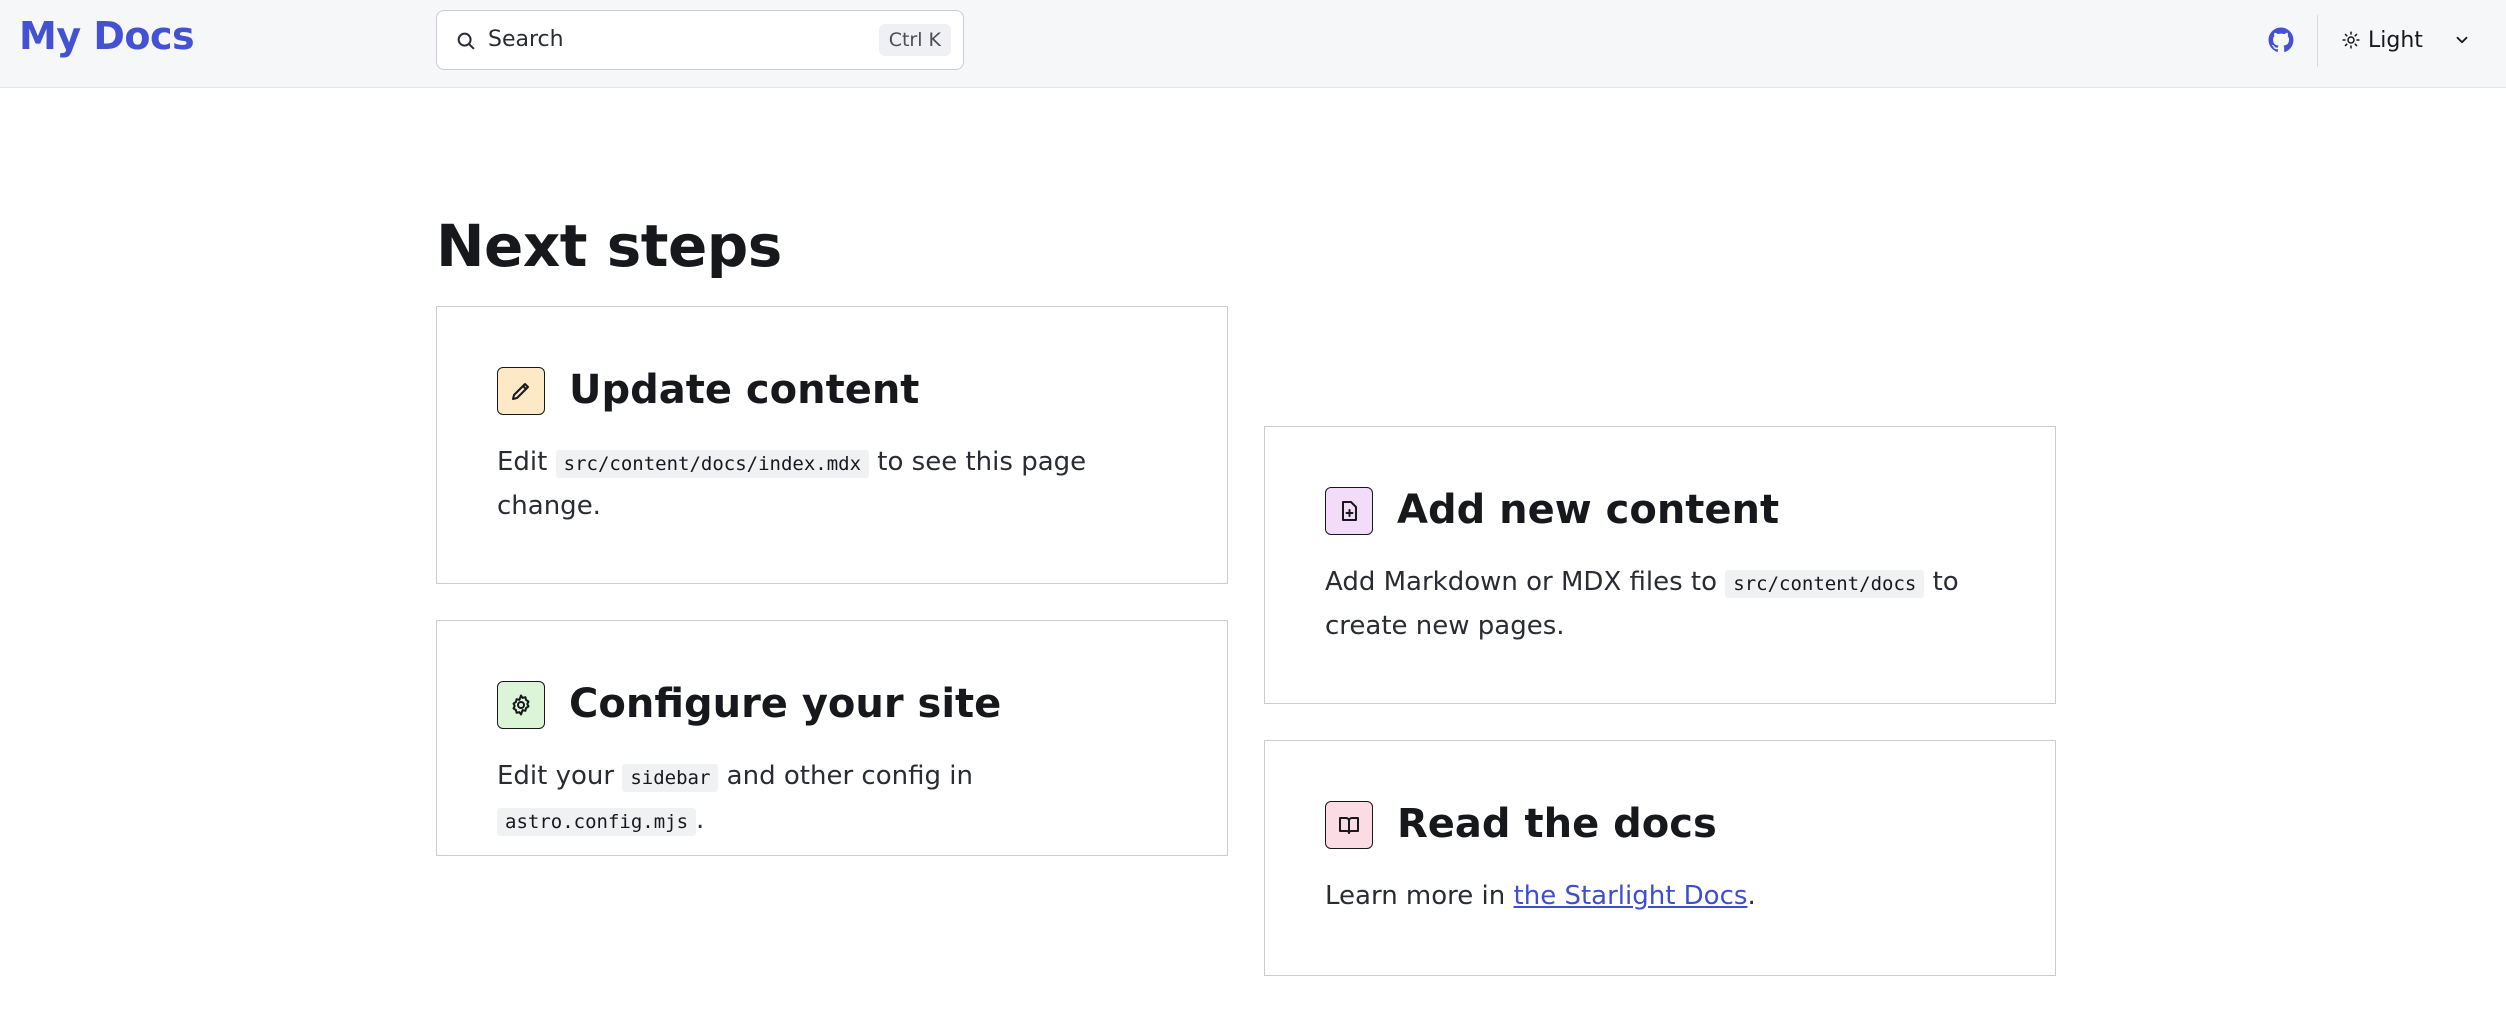 This screenshot has width=2506, height=1024. I want to click on card-title: Add new content, so click(1588, 510).